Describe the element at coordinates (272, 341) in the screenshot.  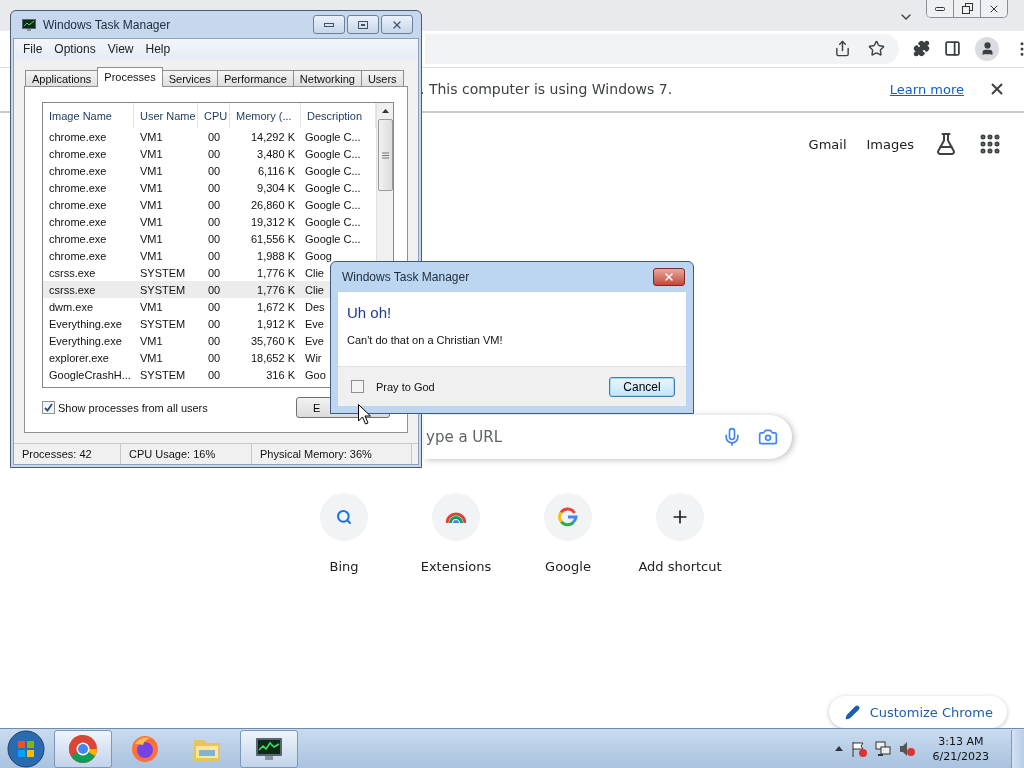
I see `table-cell-text: 35,760 K` at that location.